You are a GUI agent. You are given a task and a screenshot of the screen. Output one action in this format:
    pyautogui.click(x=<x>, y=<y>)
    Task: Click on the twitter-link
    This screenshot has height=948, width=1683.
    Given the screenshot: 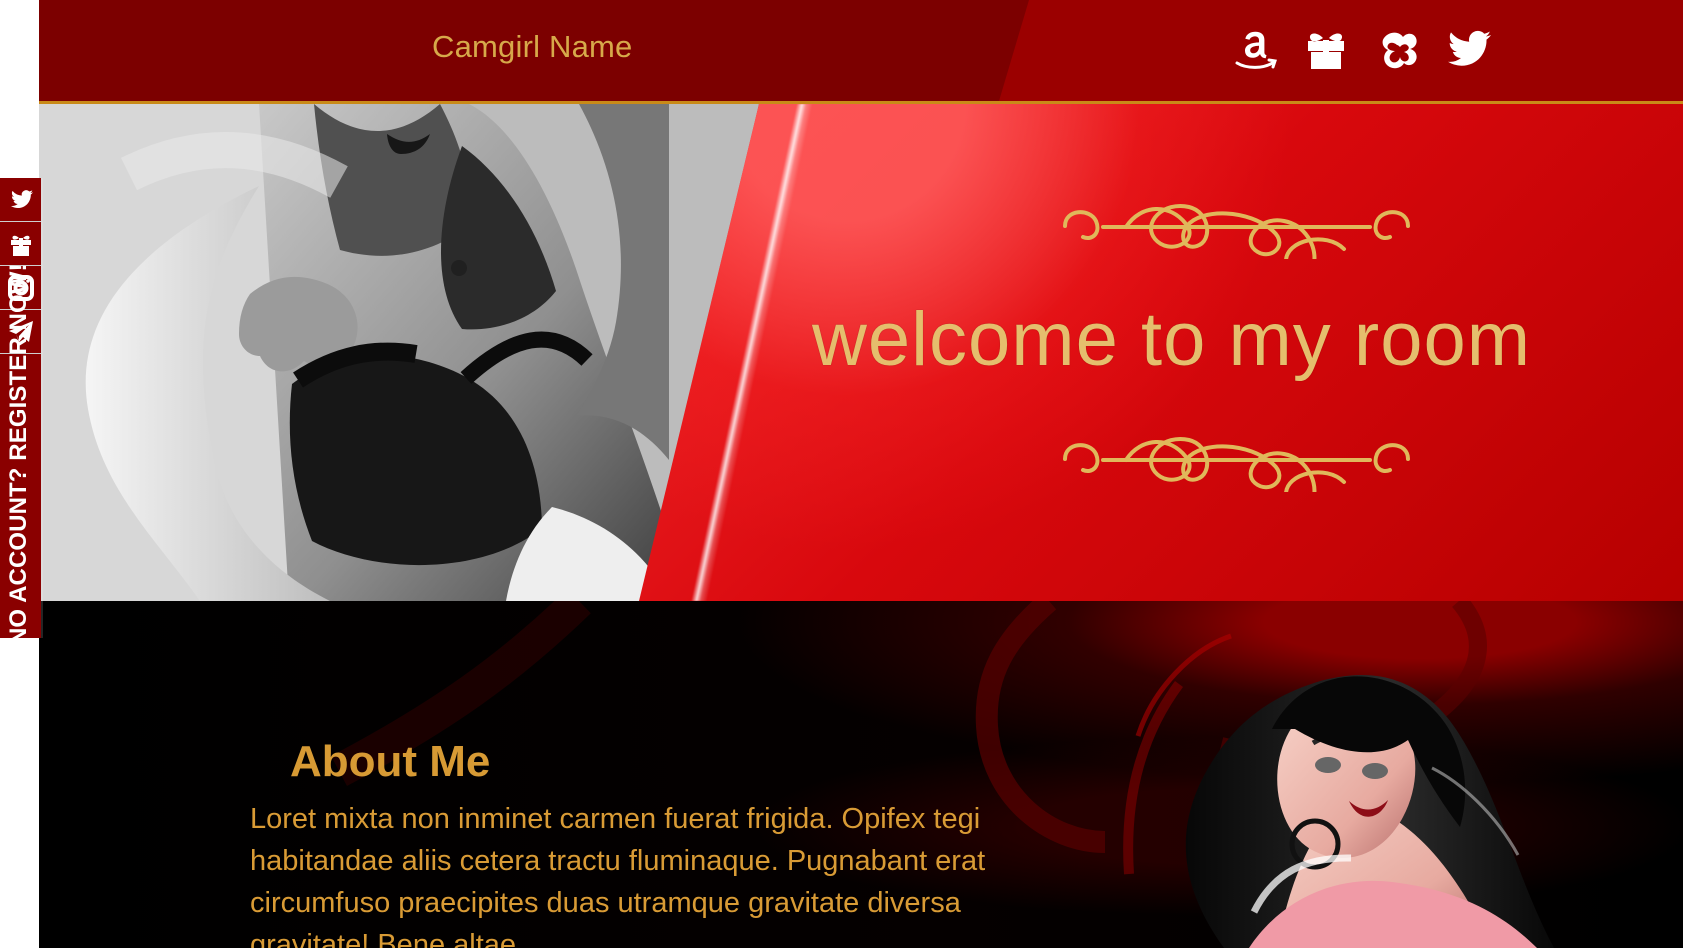 What is the action you would take?
    pyautogui.click(x=1469, y=49)
    